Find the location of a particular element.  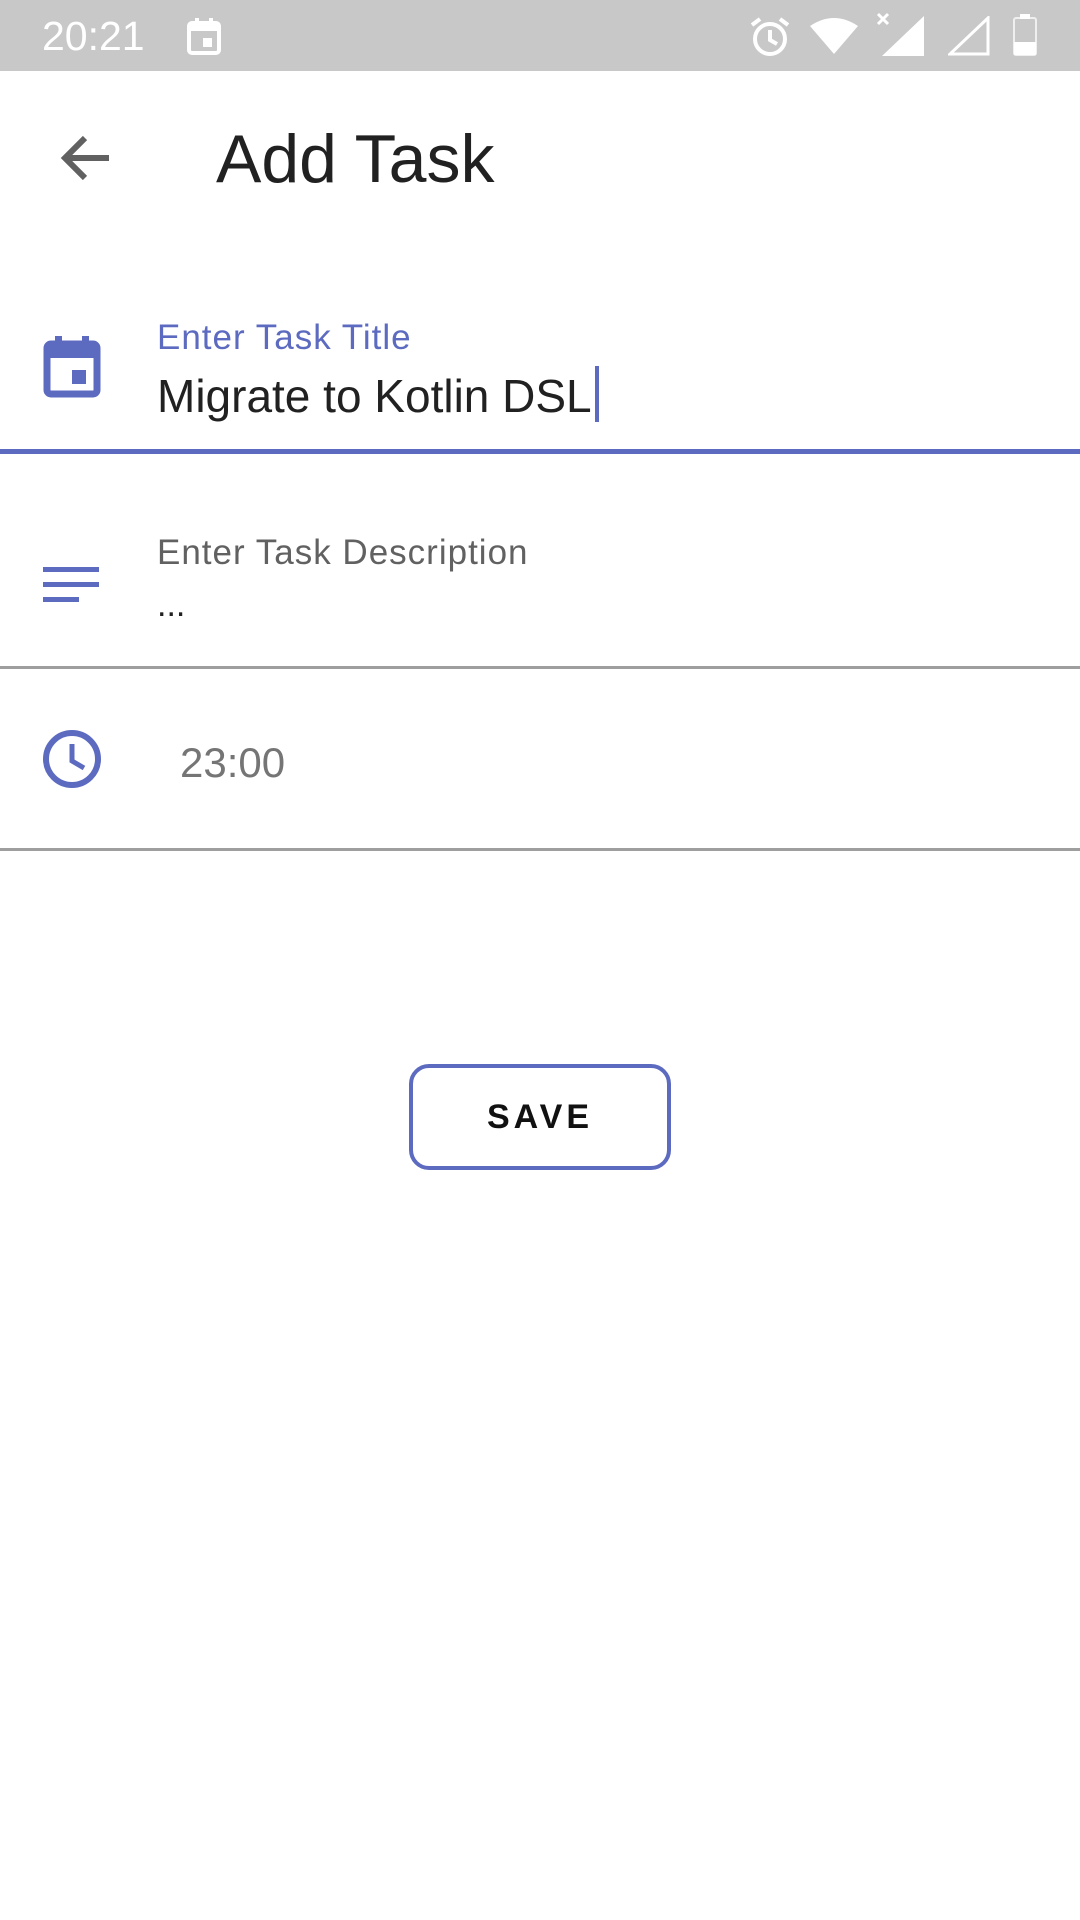

text-caret is located at coordinates (596, 394).